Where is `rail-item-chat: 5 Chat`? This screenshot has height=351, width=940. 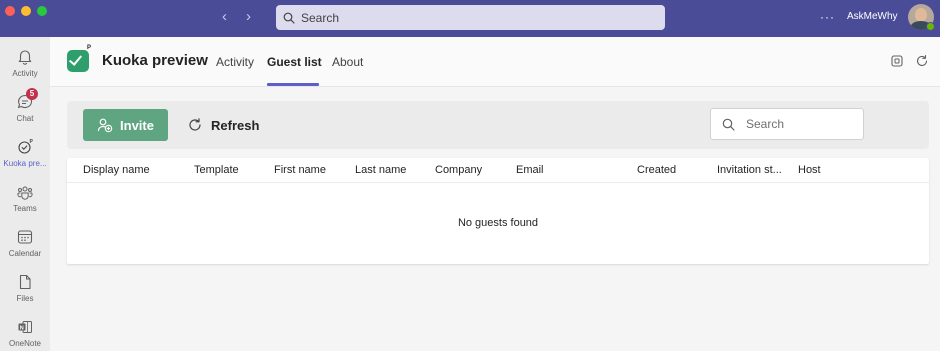 rail-item-chat: 5 Chat is located at coordinates (25, 108).